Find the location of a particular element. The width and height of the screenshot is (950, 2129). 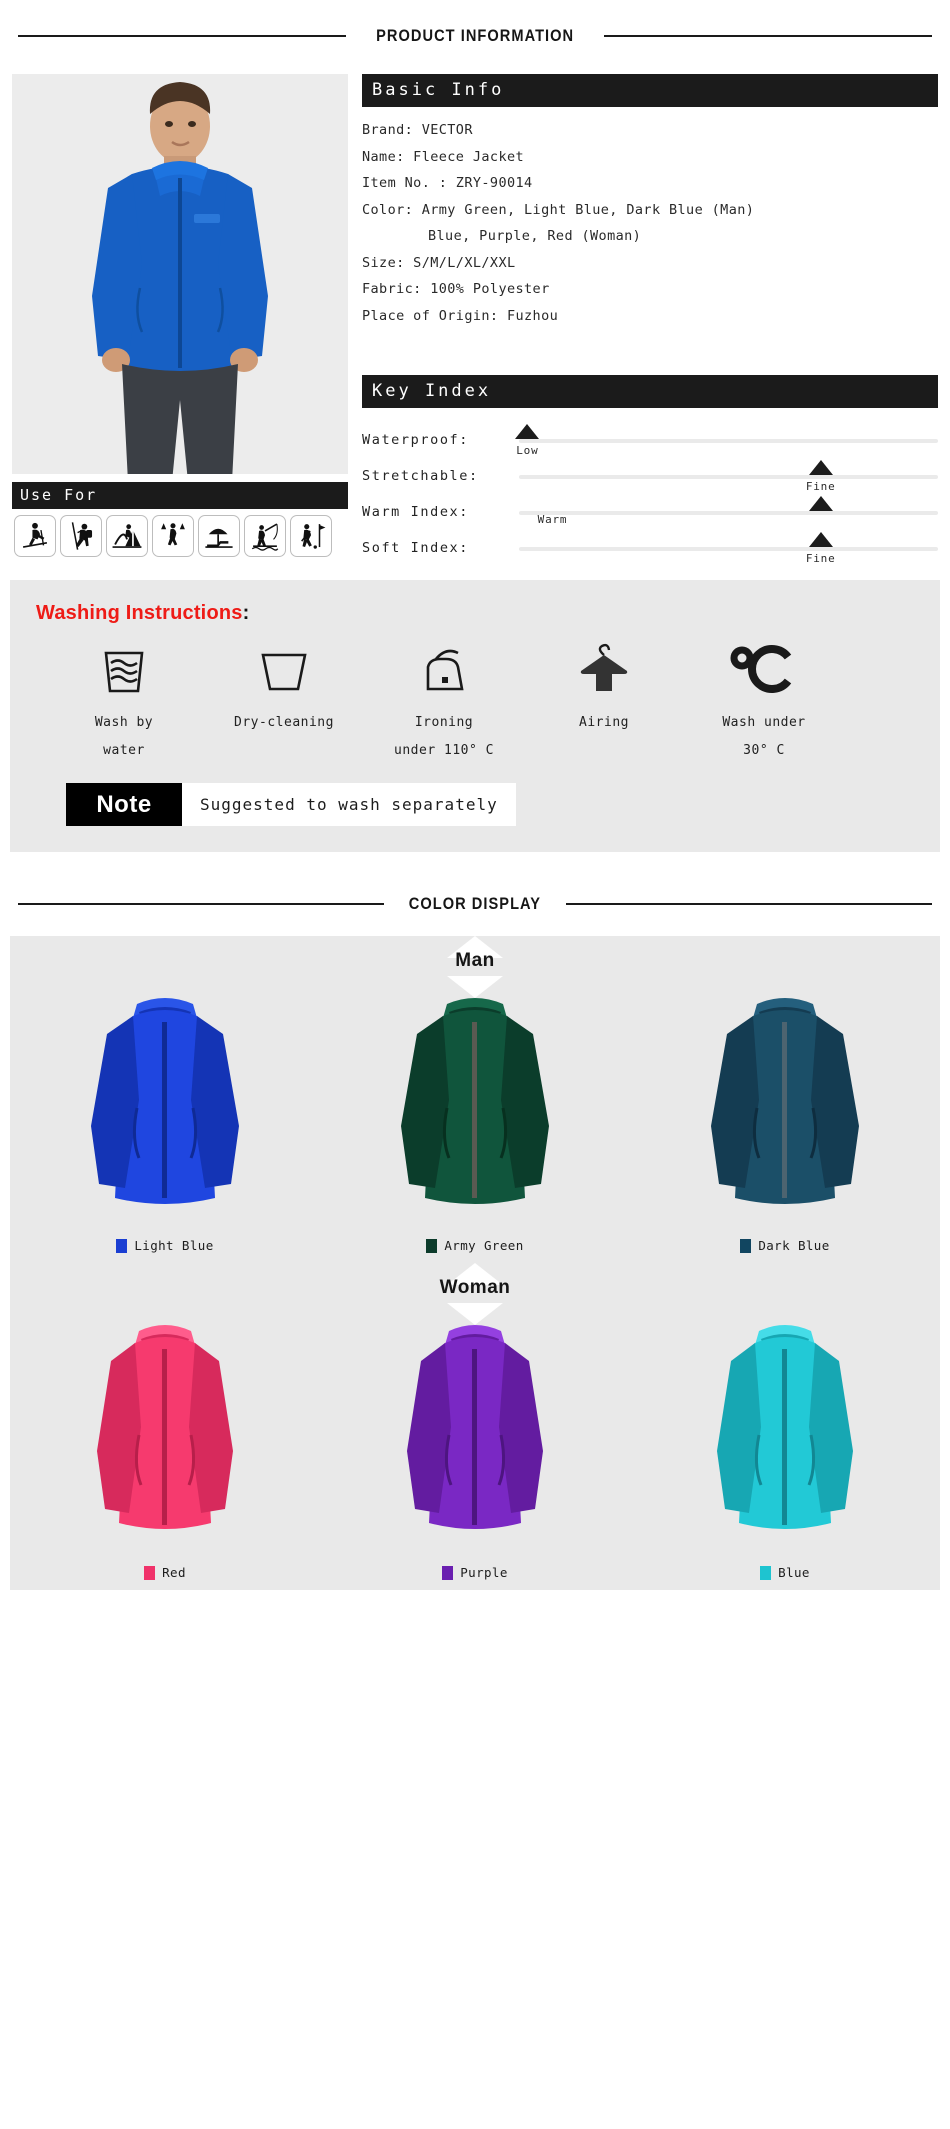

color-card-red: Red is located at coordinates (165, 1444).